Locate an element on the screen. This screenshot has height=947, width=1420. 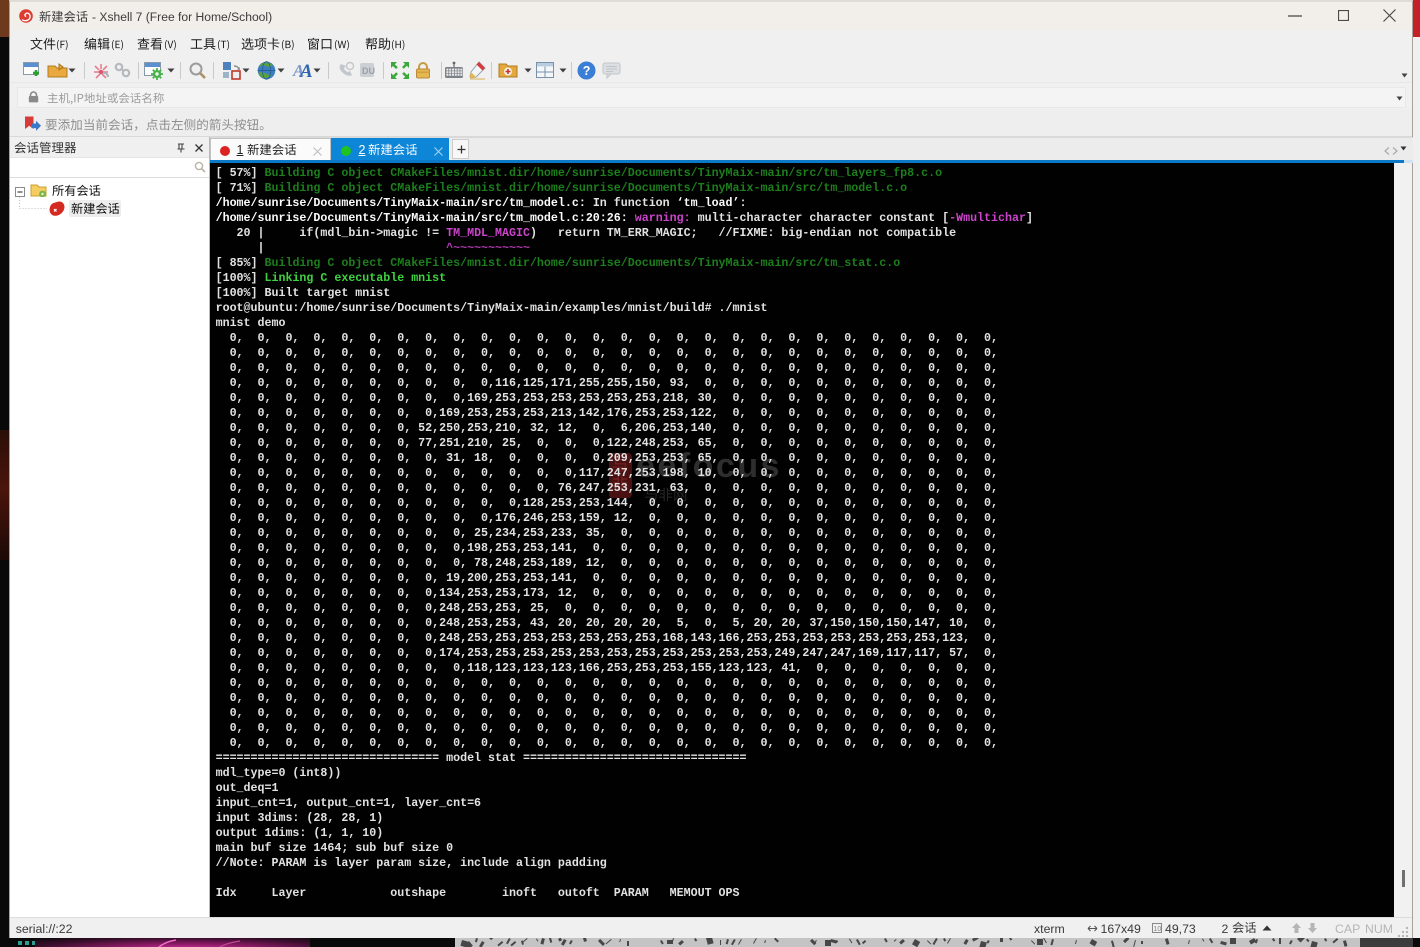
svg-text: 10 is located at coordinates (1158, 929).